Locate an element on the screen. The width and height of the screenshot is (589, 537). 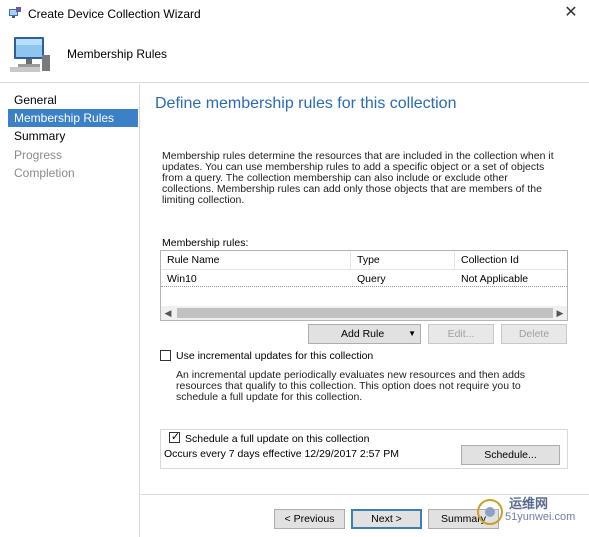
scrollbar-thumb is located at coordinates (365, 313).